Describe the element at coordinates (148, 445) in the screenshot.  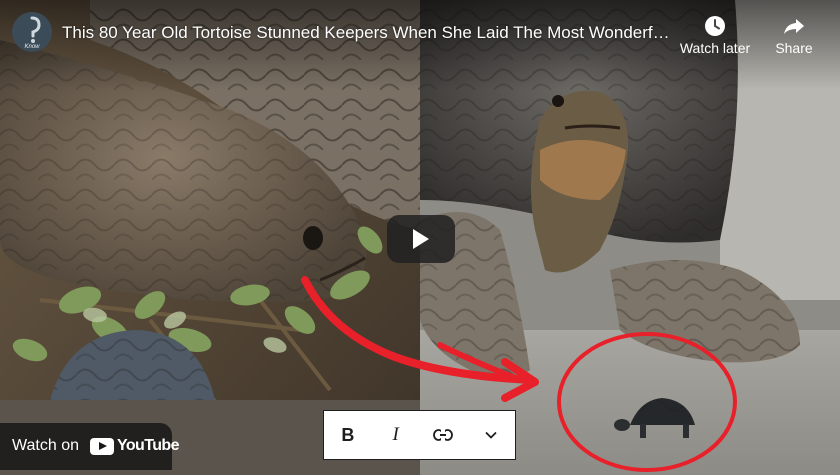
I see `youtube-wordmark: YouTube` at that location.